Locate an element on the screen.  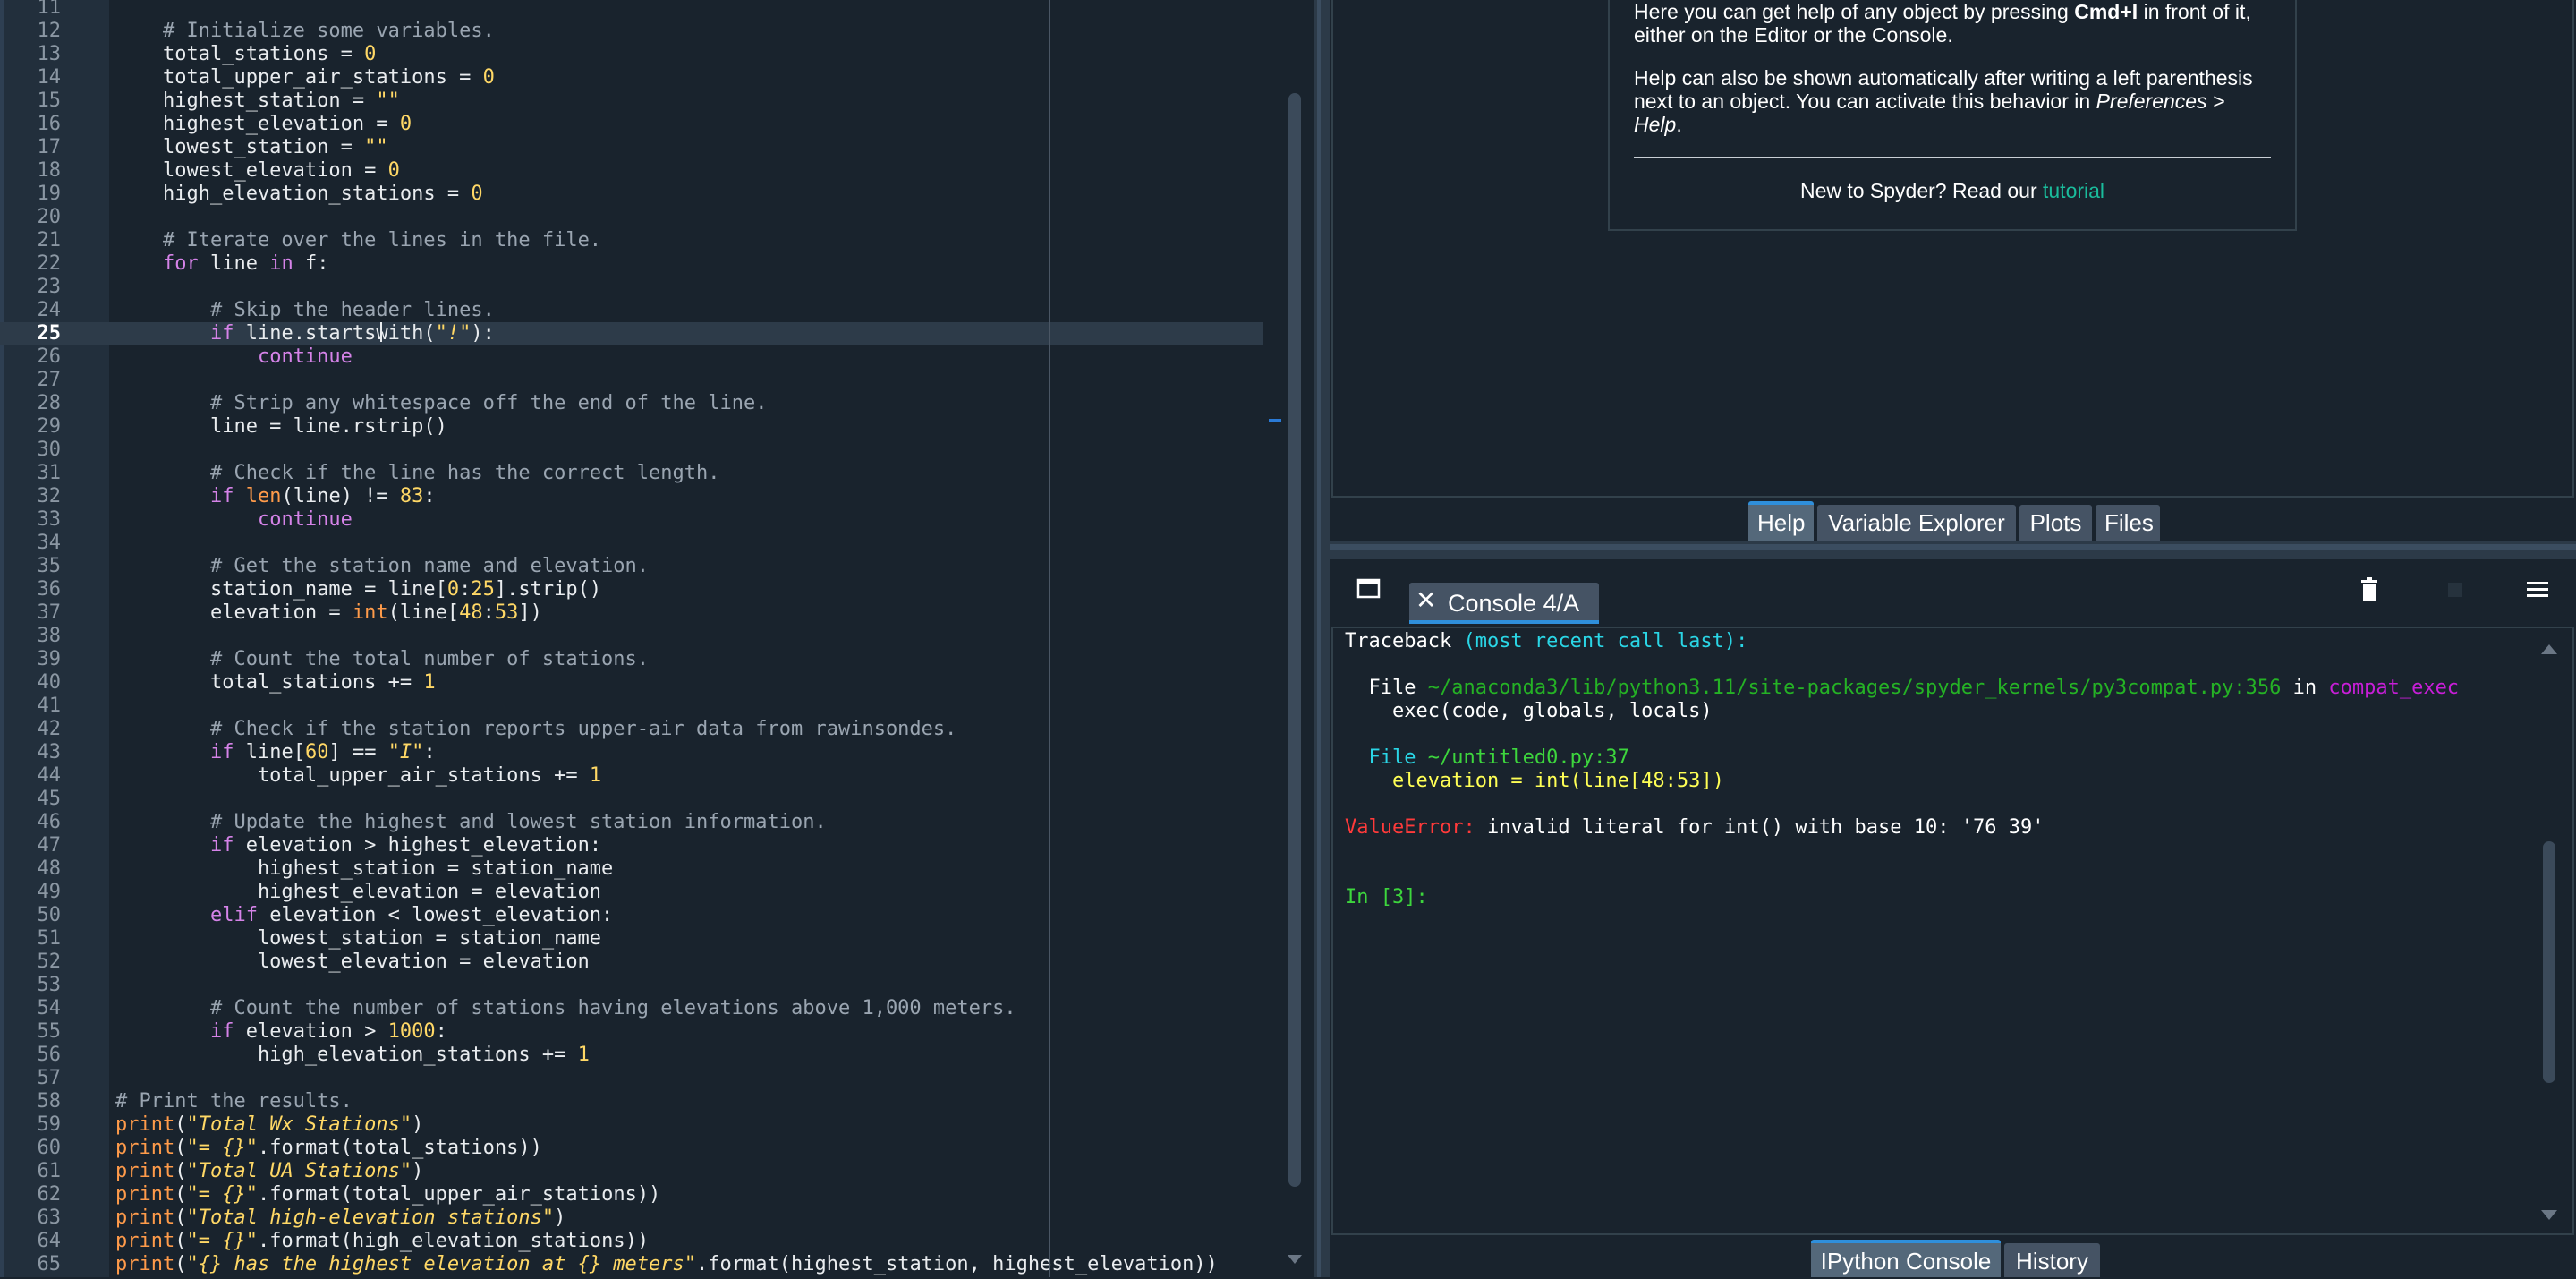
code-line: 32 if len(line) != 83: is located at coordinates (631, 496).